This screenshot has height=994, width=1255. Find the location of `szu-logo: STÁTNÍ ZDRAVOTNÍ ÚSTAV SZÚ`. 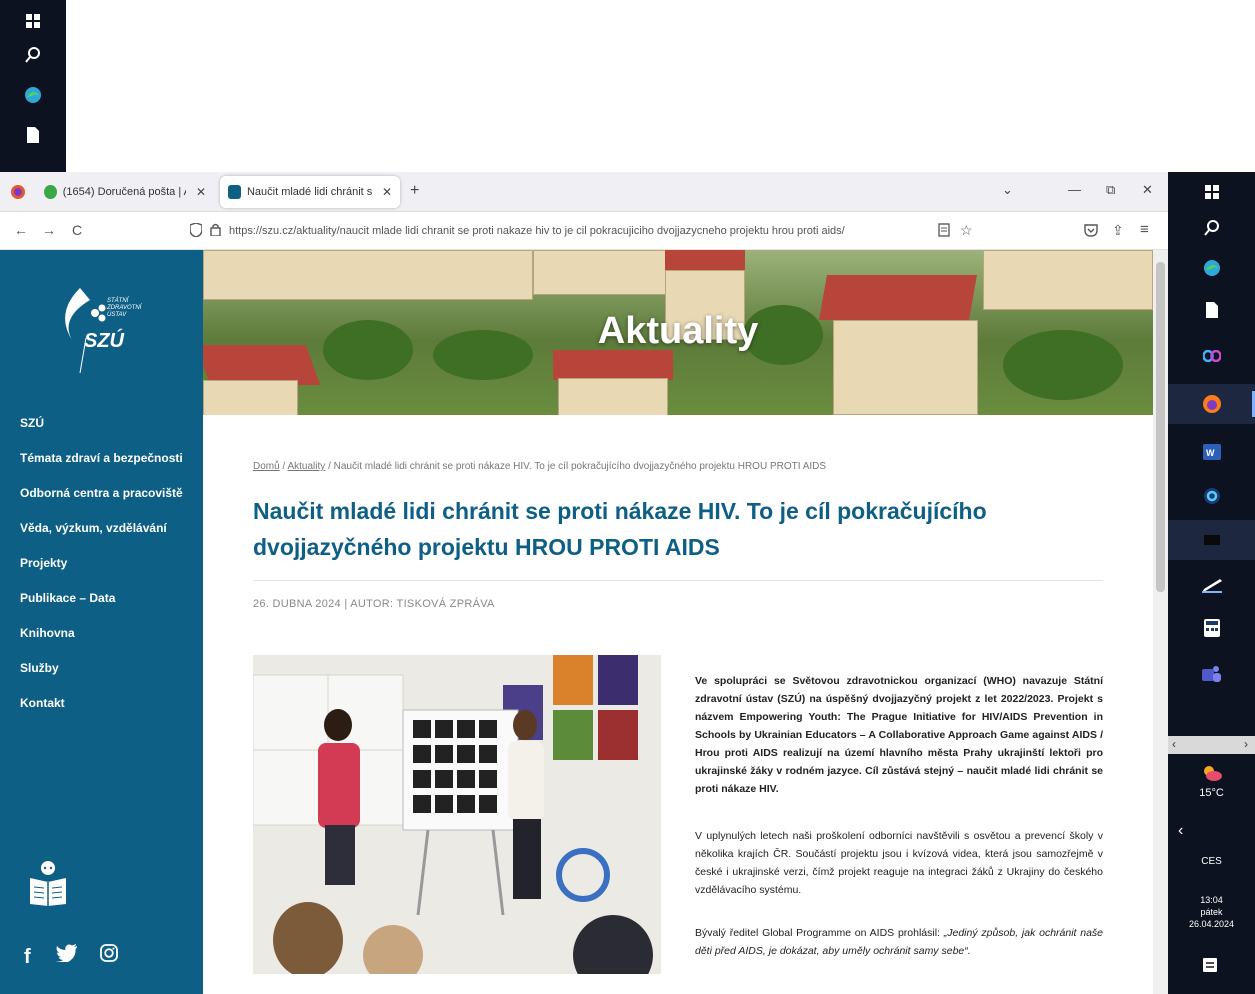

szu-logo: STÁTNÍ ZDRAVOTNÍ ÚSTAV SZÚ is located at coordinates (105, 328).